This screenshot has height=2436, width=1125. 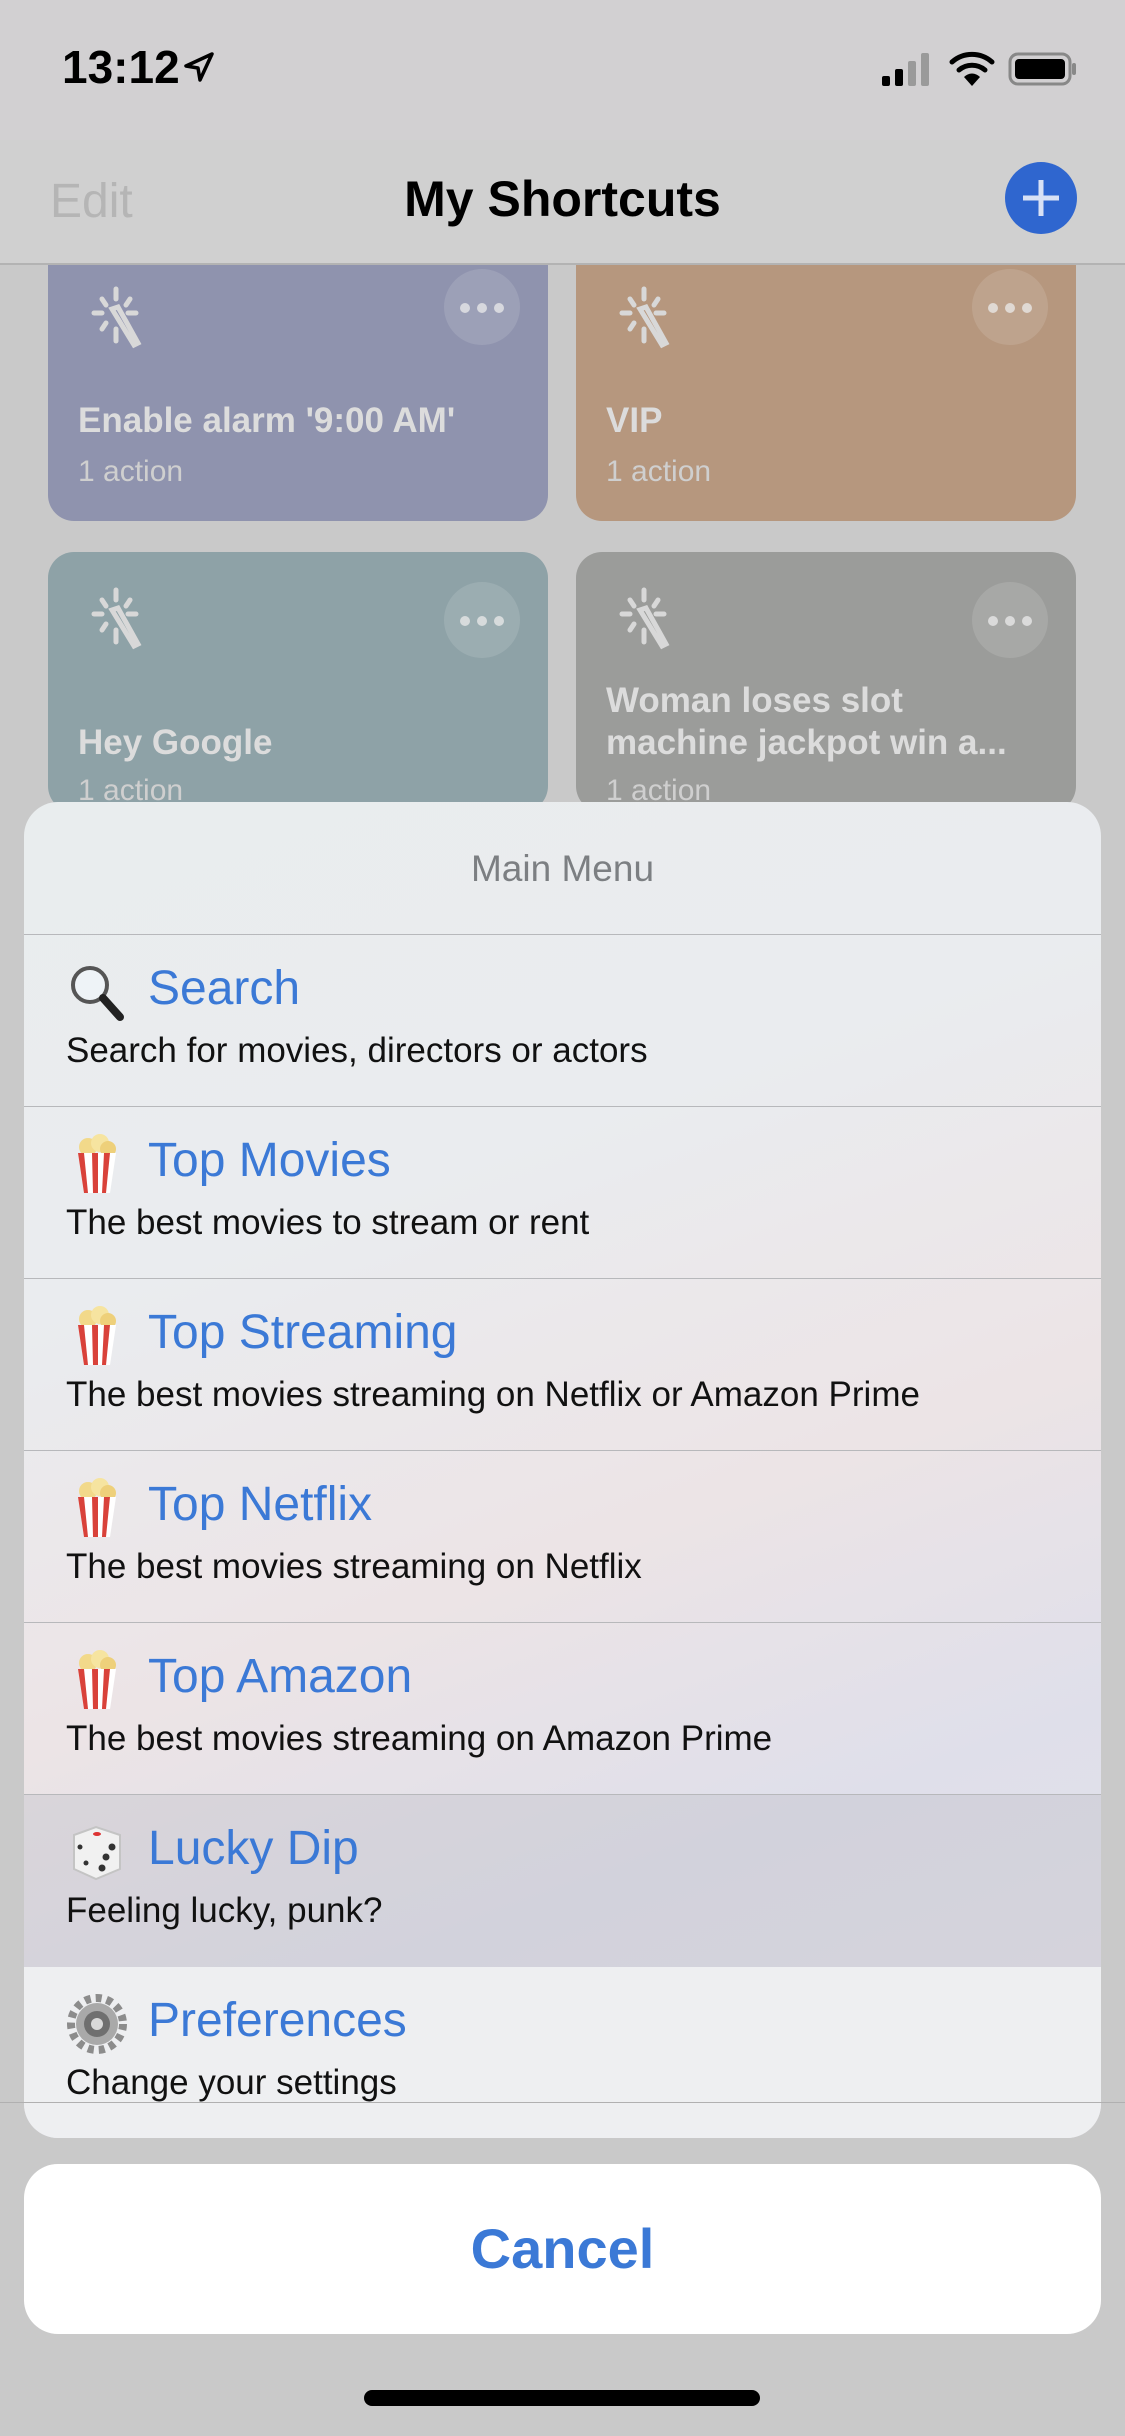 I want to click on menu-item-label: Top Streaming, so click(x=303, y=1332).